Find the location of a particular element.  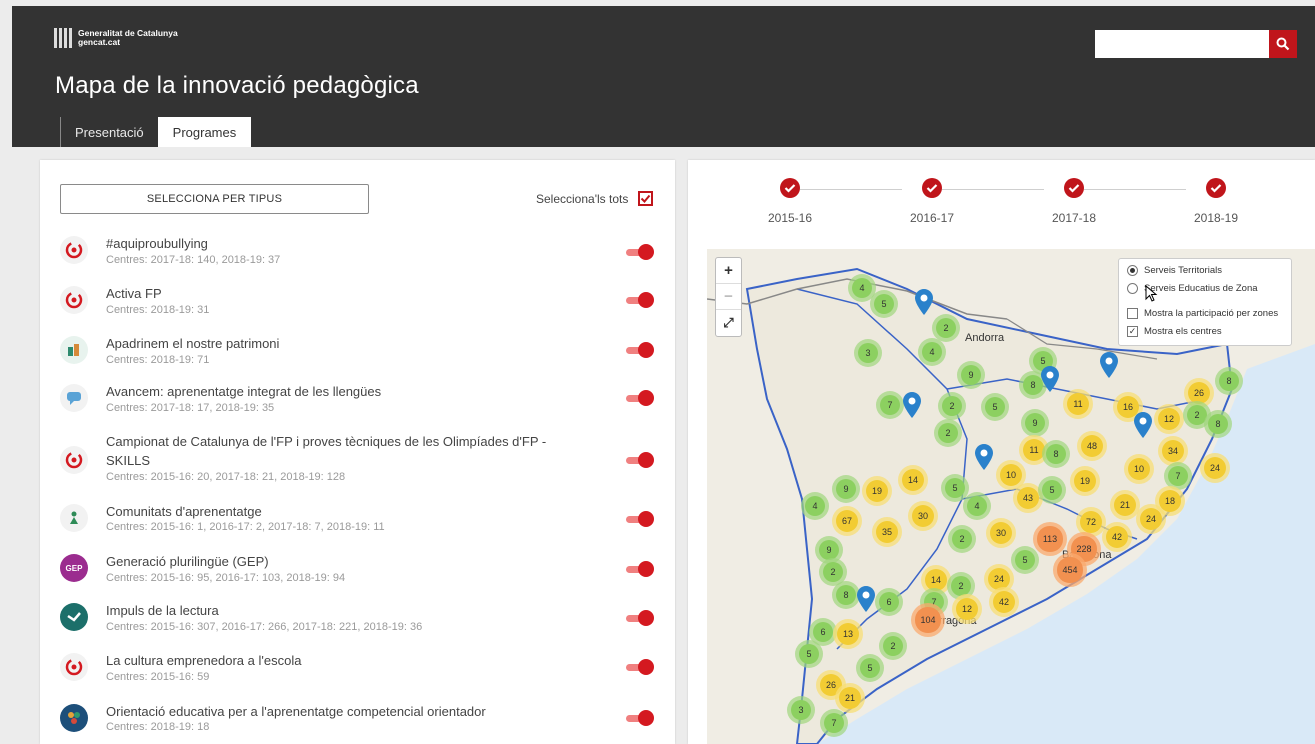

cluster-count: 21 is located at coordinates (850, 698).